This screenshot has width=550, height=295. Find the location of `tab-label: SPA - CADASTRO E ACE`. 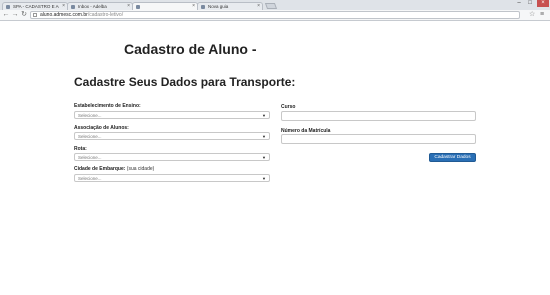

tab-label: SPA - CADASTRO E ACE is located at coordinates (36, 6).